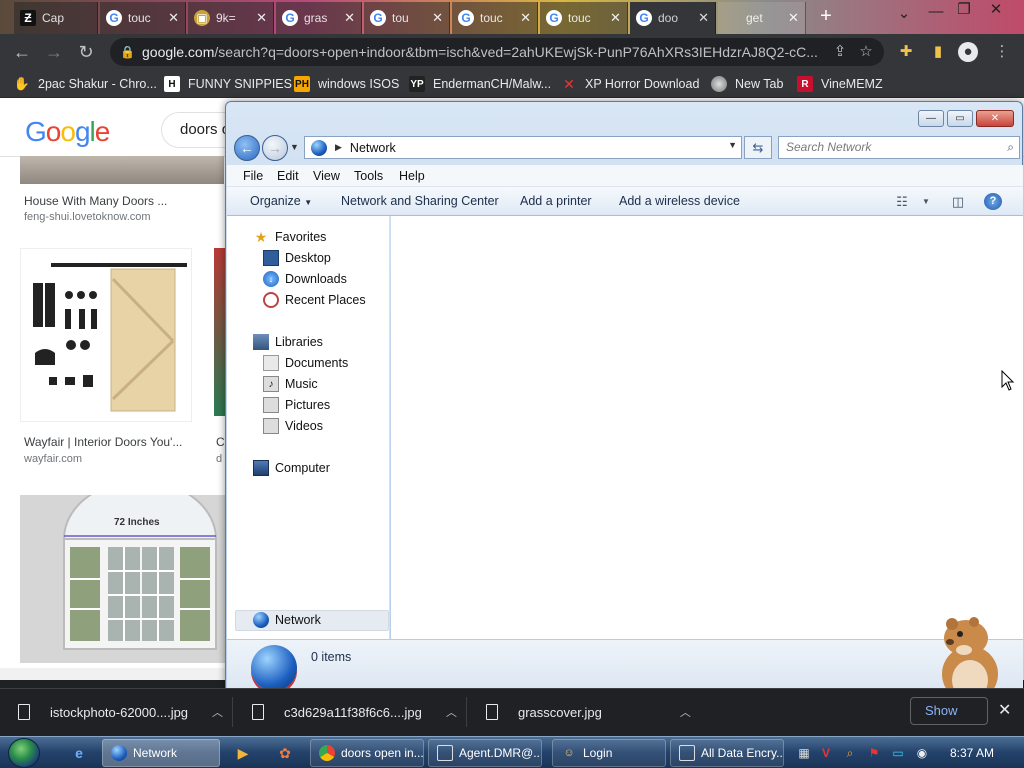 This screenshot has height=768, width=1024. I want to click on network-sharing-center-button: Network and Sharing Center, so click(420, 201).